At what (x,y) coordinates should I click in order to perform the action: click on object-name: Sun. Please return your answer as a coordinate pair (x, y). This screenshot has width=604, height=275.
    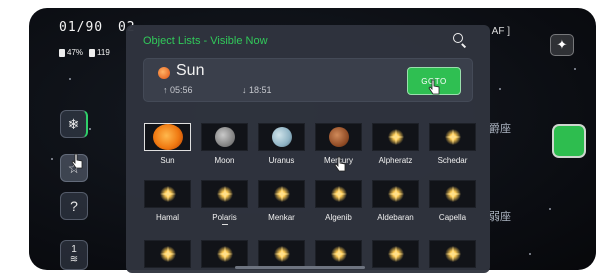
    Looking at the image, I should click on (190, 70).